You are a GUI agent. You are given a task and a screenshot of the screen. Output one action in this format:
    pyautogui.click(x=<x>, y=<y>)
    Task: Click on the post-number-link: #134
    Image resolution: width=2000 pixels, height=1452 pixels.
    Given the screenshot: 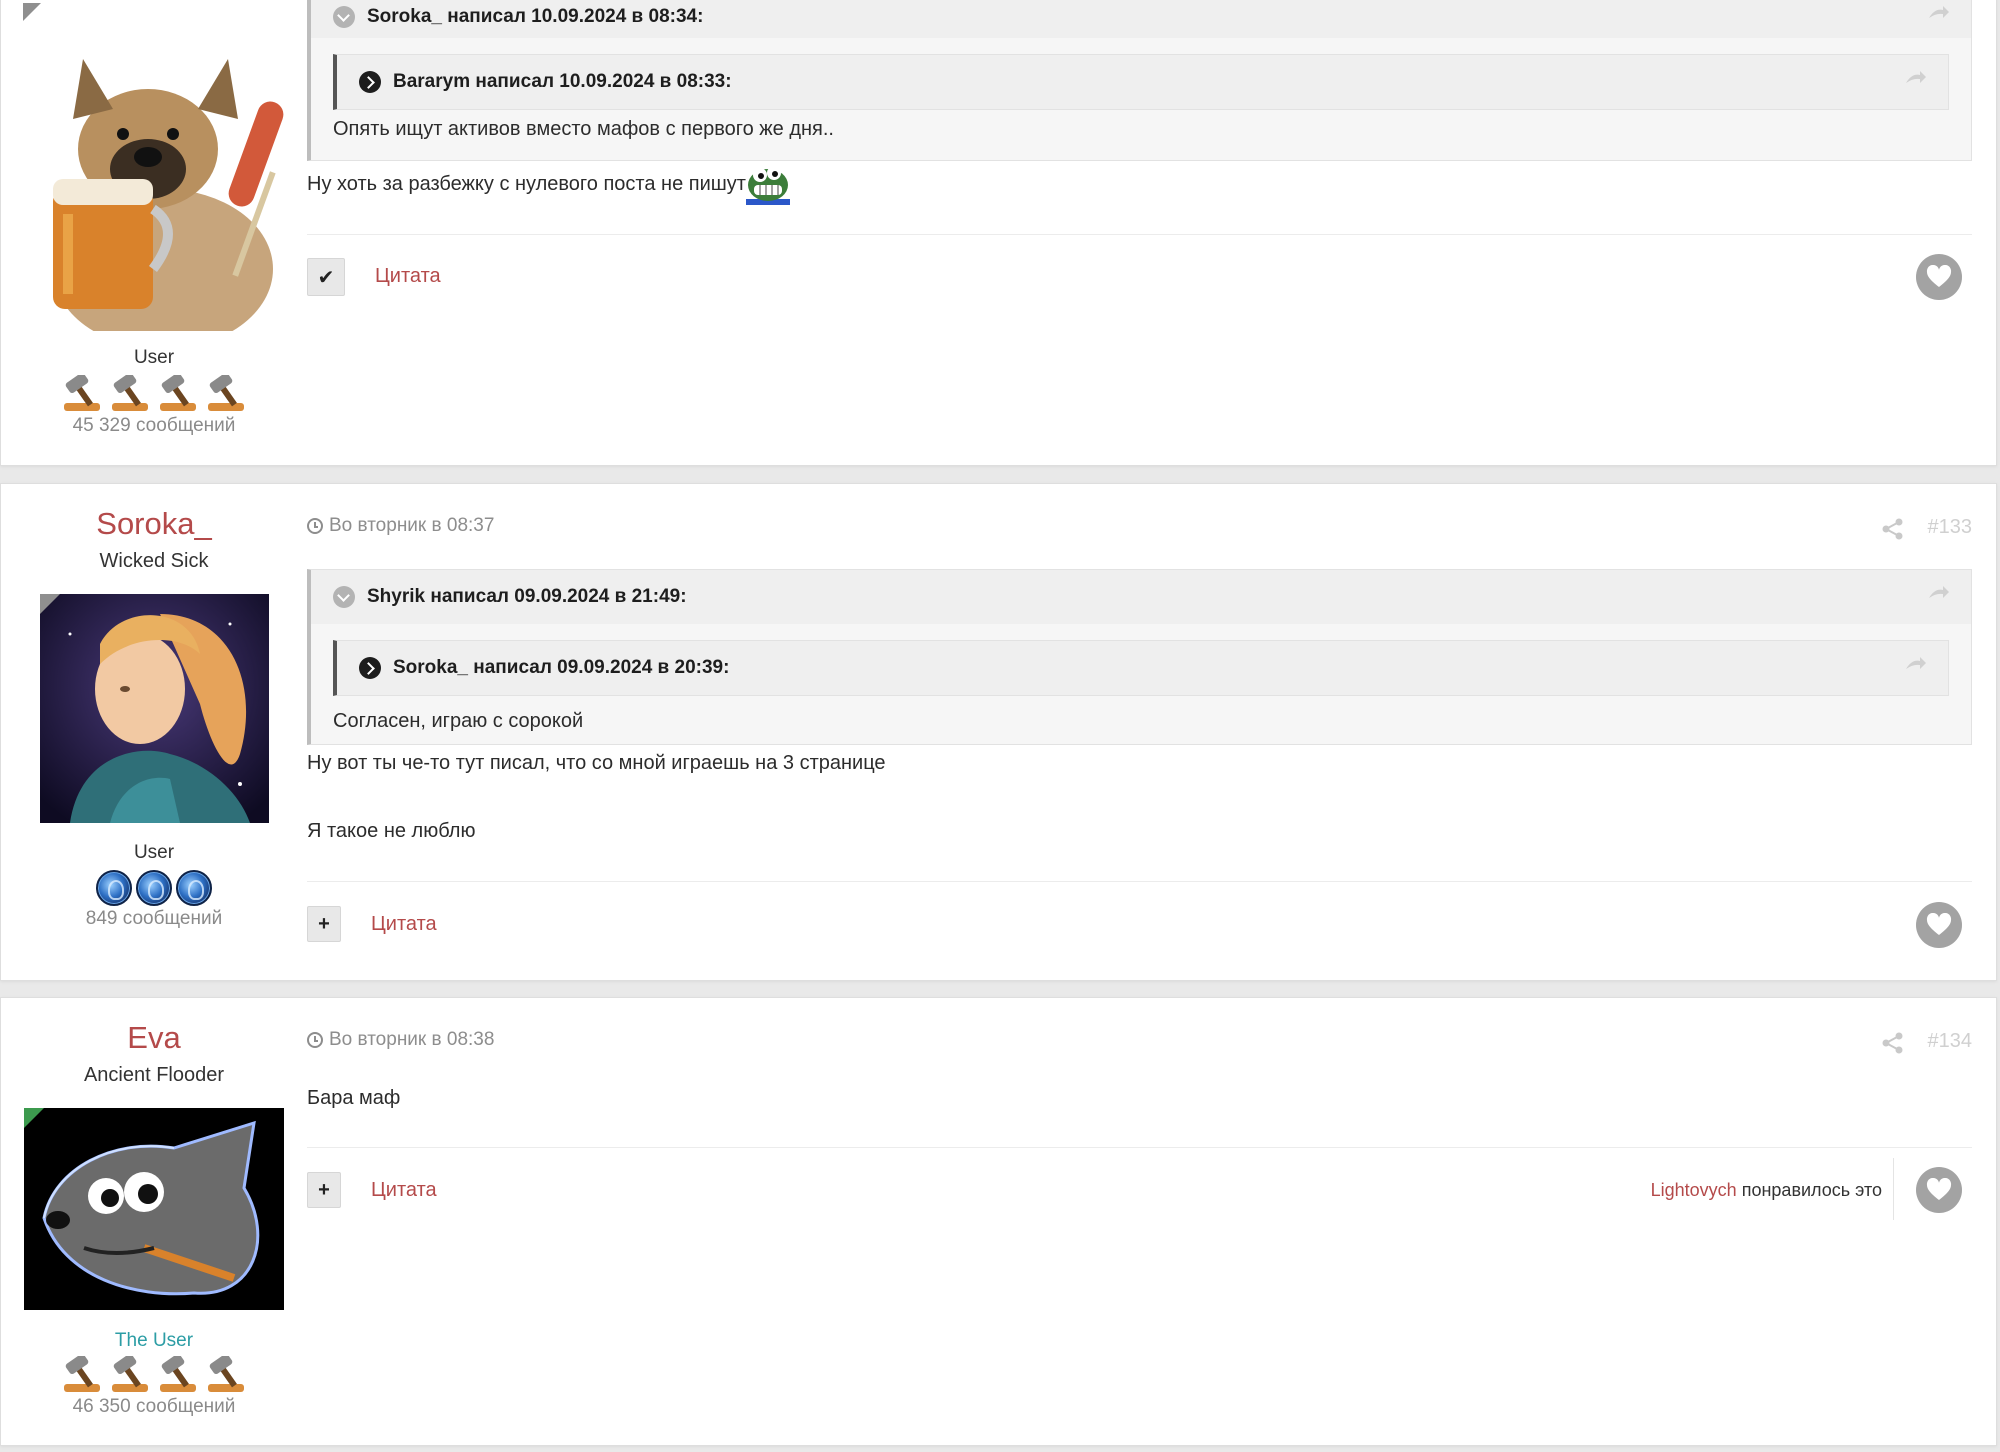 What is the action you would take?
    pyautogui.click(x=1950, y=1041)
    